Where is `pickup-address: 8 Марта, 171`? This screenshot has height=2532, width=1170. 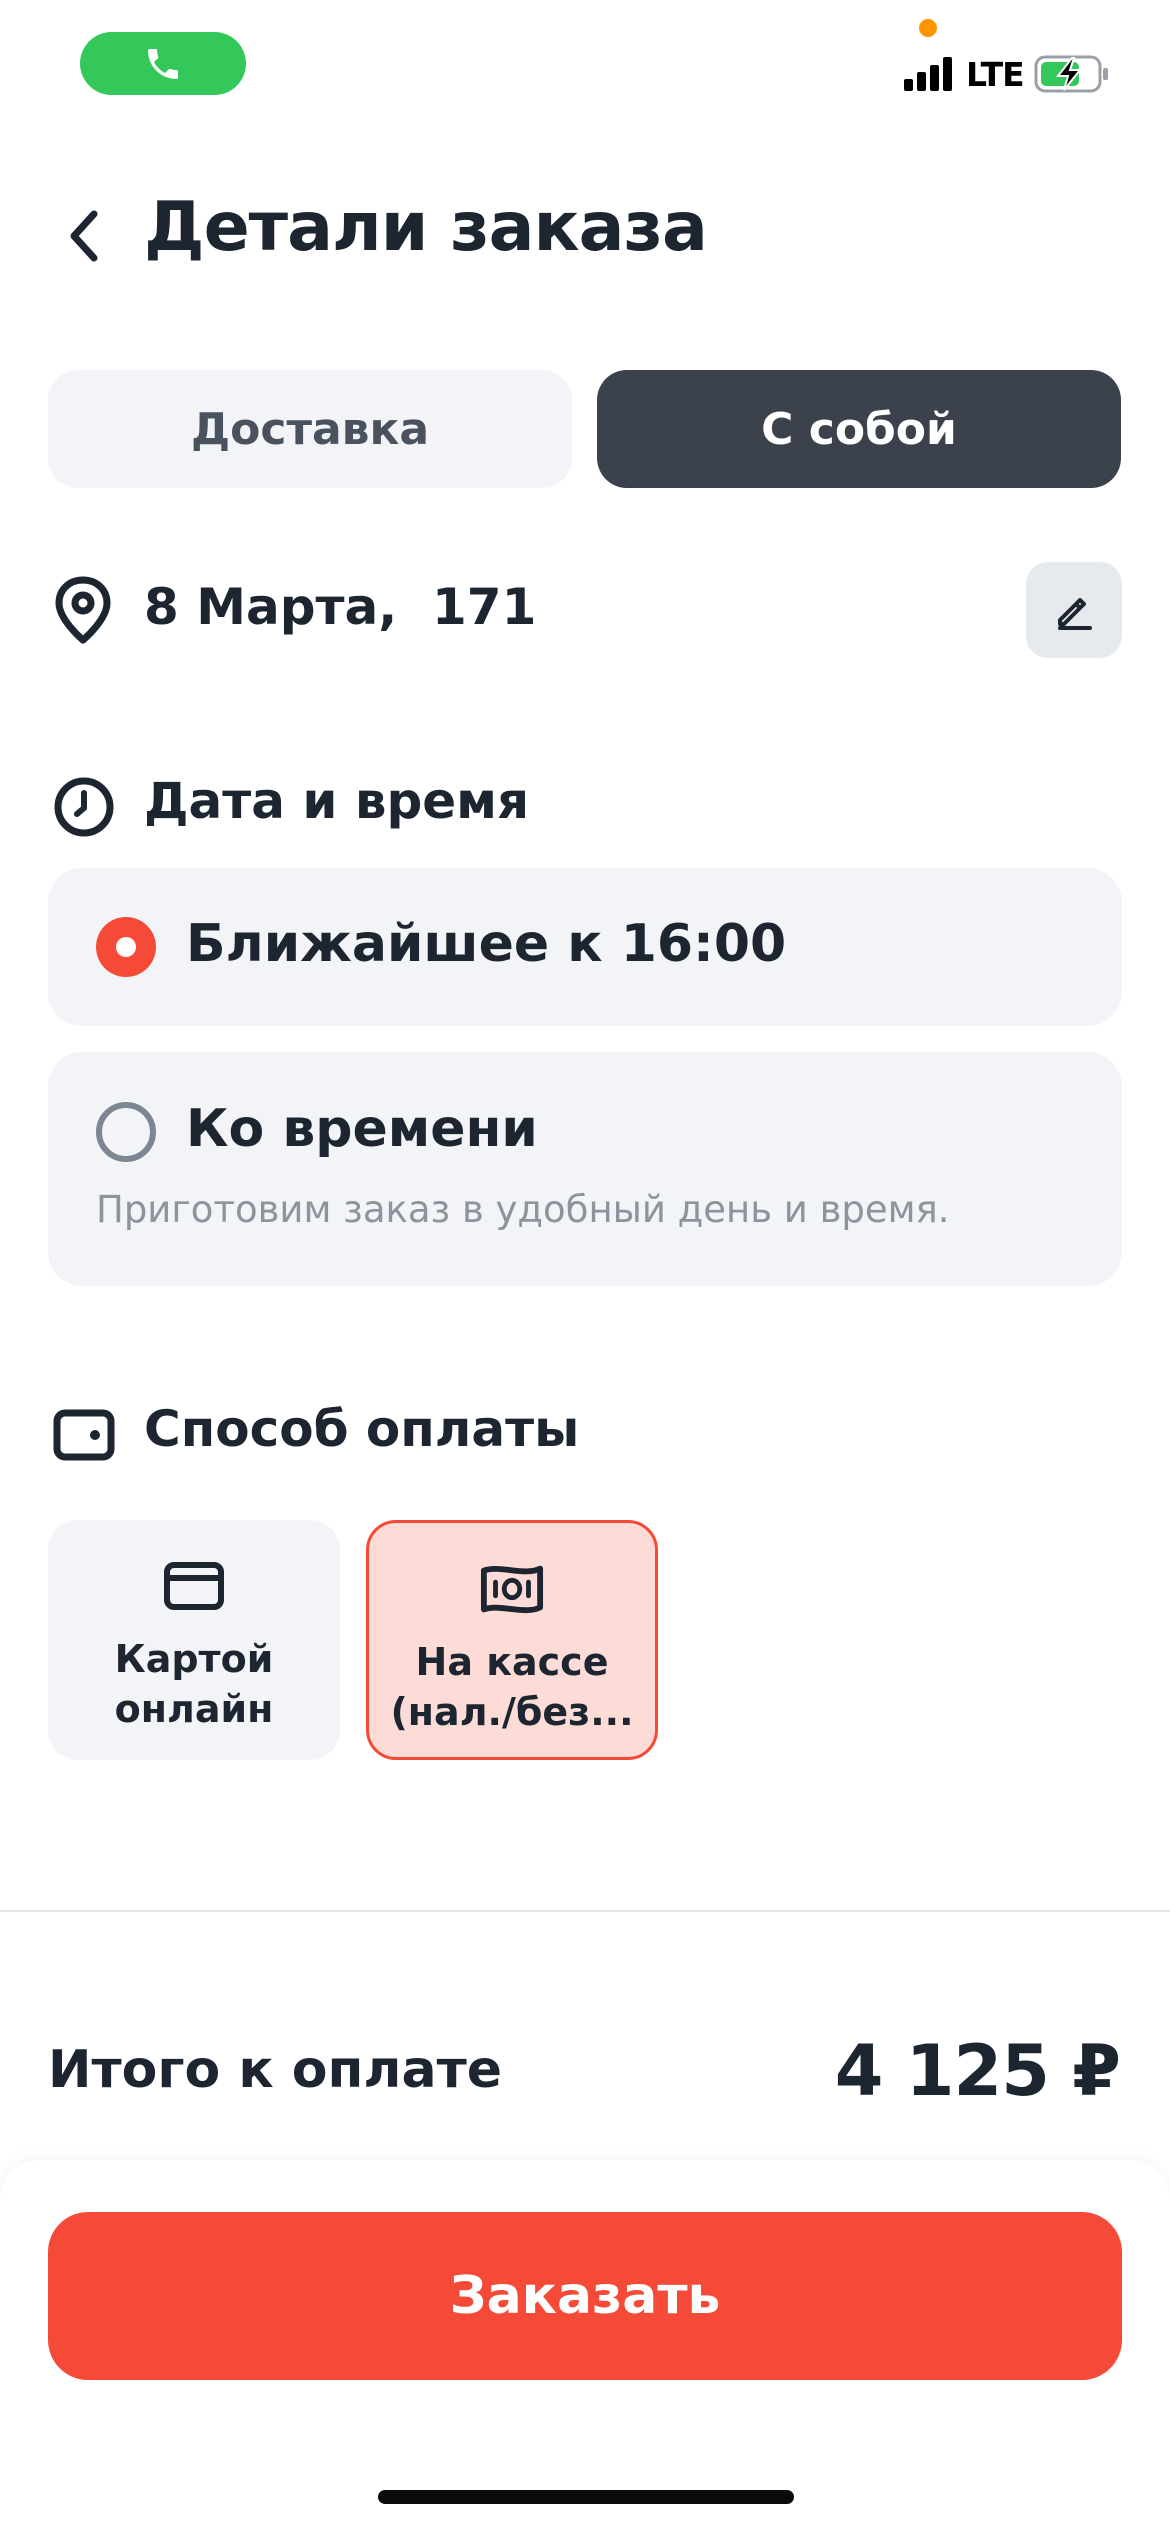
pickup-address: 8 Марта, 171 is located at coordinates (340, 607).